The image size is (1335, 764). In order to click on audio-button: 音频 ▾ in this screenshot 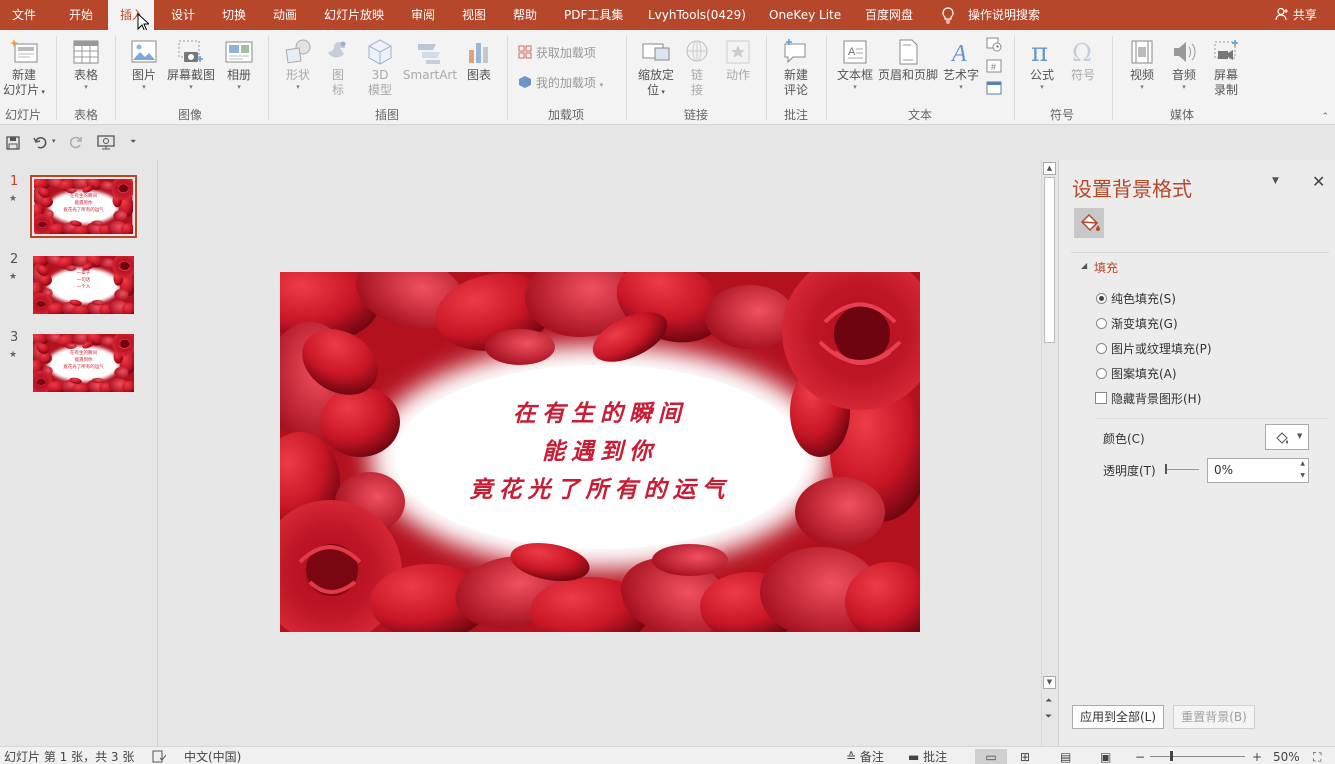, I will do `click(1184, 64)`.